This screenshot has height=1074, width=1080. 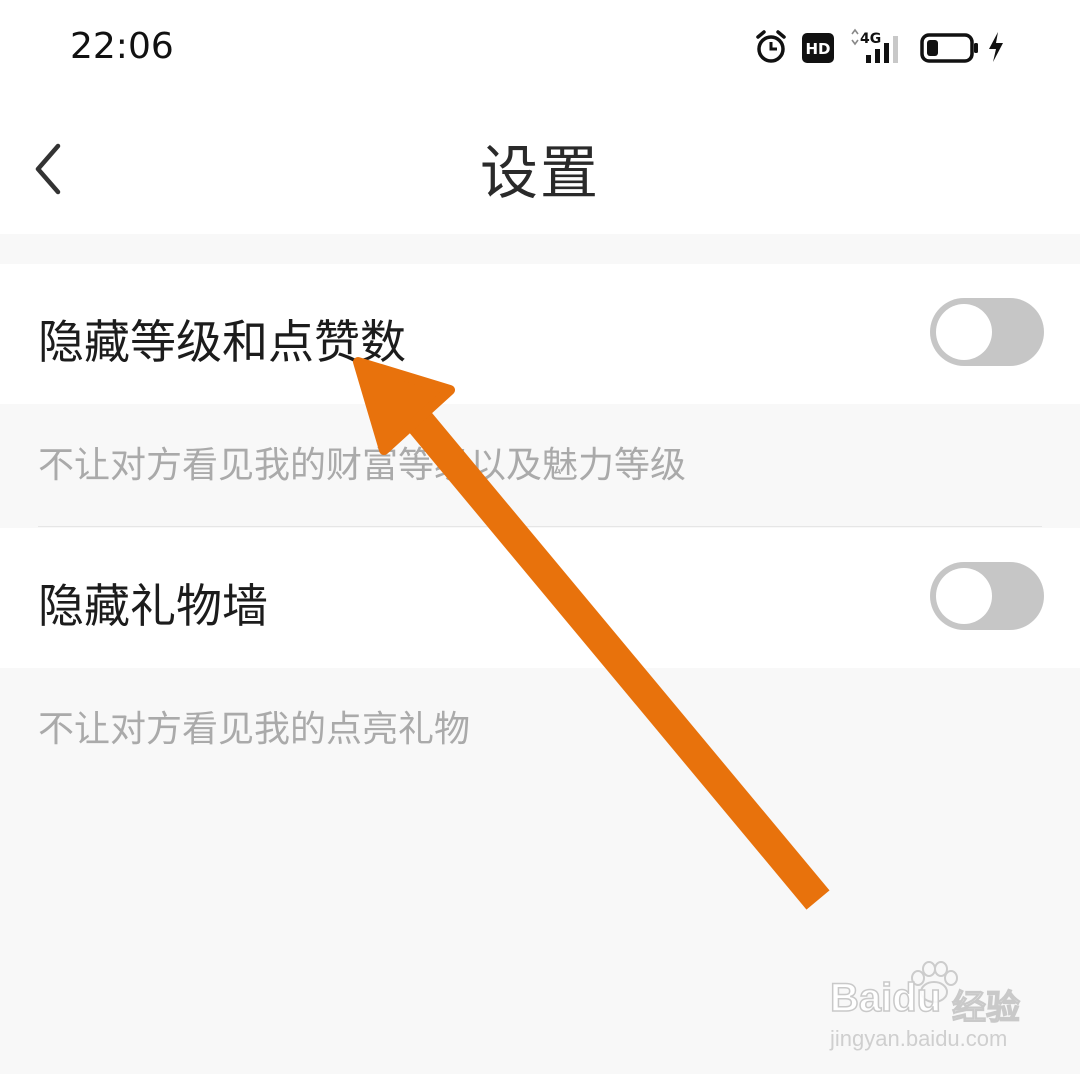 I want to click on hd-label: HD, so click(x=817, y=49).